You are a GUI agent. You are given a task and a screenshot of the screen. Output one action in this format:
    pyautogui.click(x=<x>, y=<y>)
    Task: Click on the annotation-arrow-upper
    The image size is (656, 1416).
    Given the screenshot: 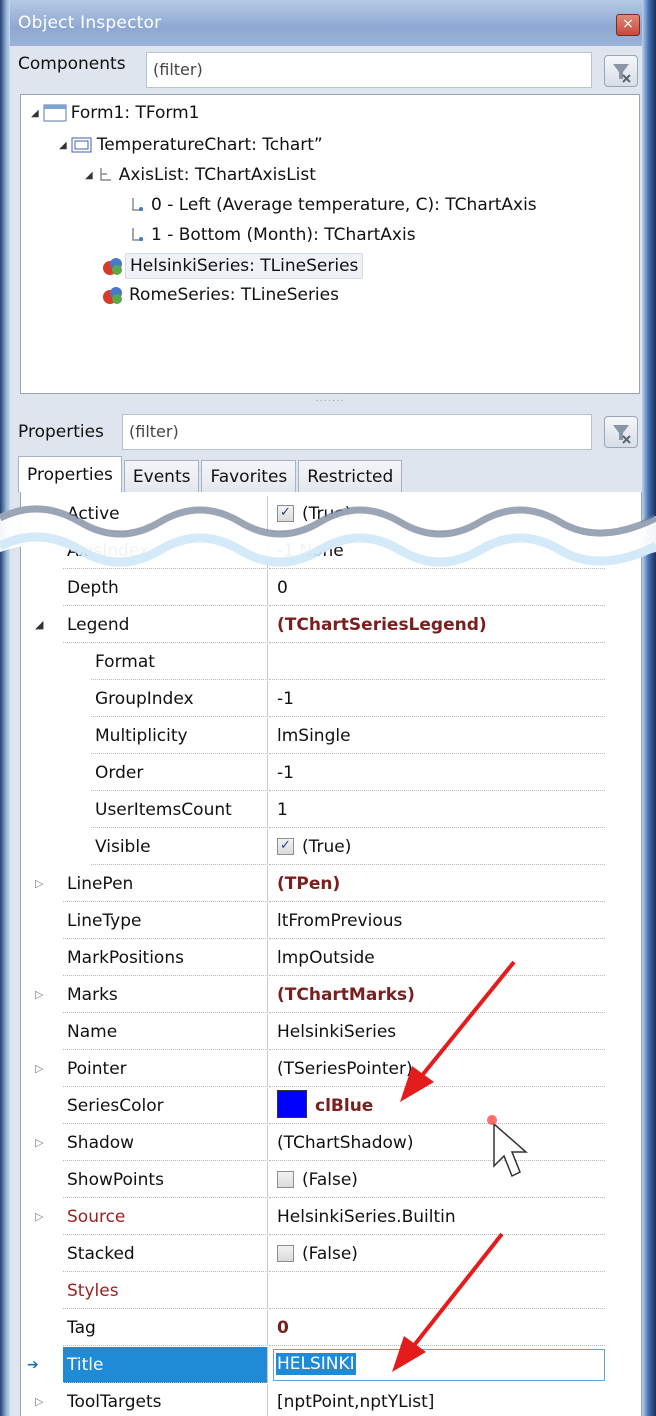 What is the action you would take?
    pyautogui.click(x=458, y=1031)
    